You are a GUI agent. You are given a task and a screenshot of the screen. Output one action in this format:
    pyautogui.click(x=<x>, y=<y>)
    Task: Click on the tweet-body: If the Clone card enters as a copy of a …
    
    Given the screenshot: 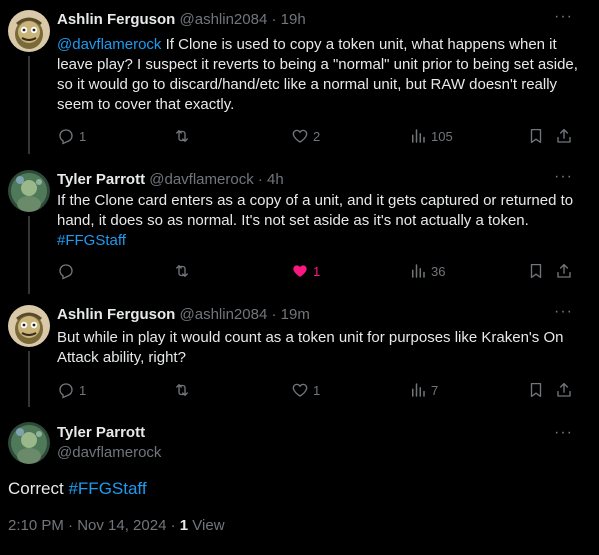 What is the action you would take?
    pyautogui.click(x=315, y=210)
    